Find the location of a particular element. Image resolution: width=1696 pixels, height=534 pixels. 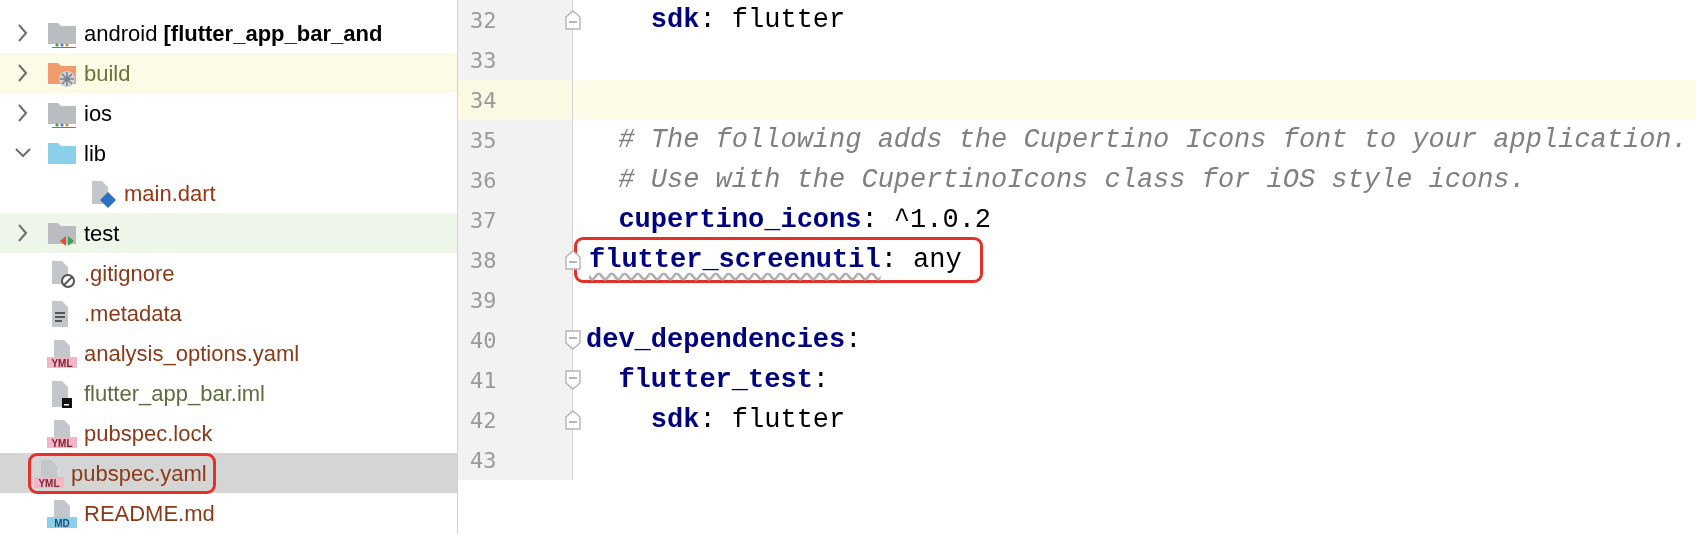

file-name: README.md is located at coordinates (149, 513).